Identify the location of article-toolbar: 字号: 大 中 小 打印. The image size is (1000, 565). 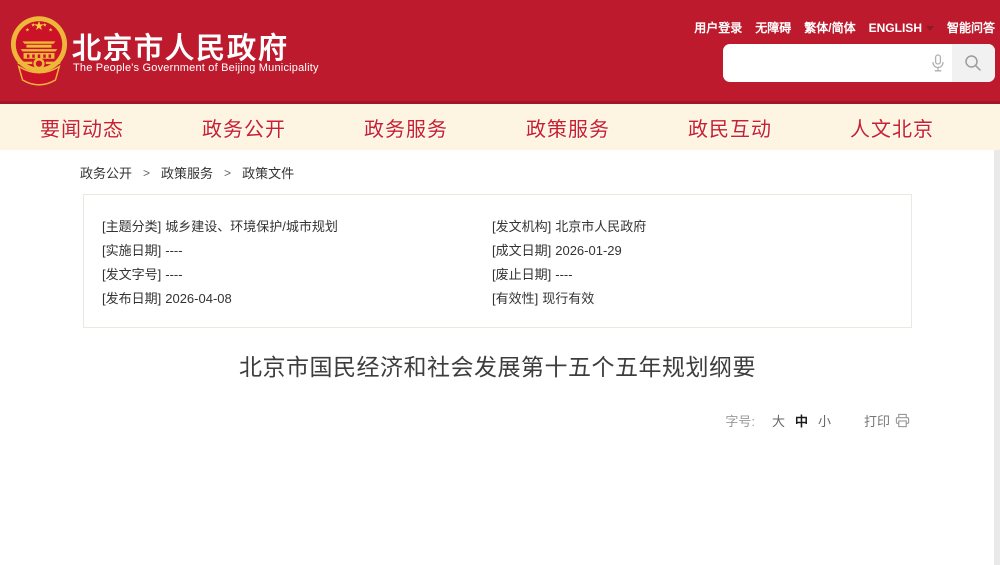
(817, 420).